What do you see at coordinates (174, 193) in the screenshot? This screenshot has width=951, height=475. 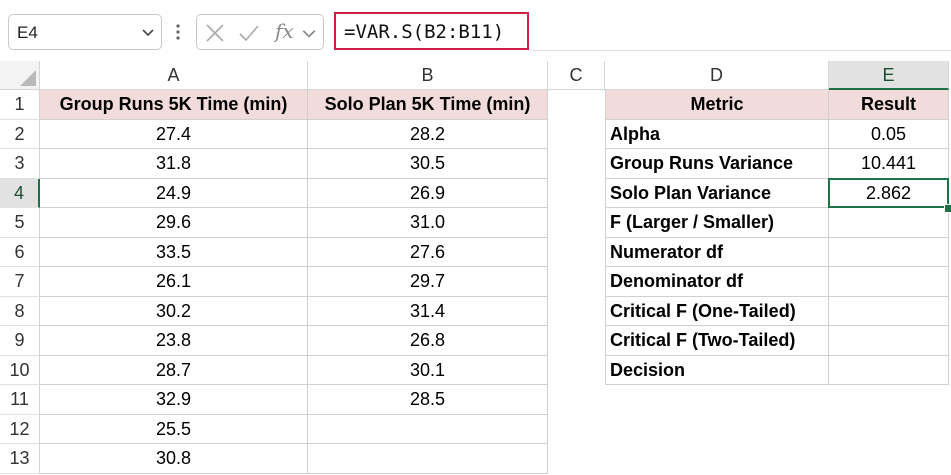 I see `cell-a4: 24.9` at bounding box center [174, 193].